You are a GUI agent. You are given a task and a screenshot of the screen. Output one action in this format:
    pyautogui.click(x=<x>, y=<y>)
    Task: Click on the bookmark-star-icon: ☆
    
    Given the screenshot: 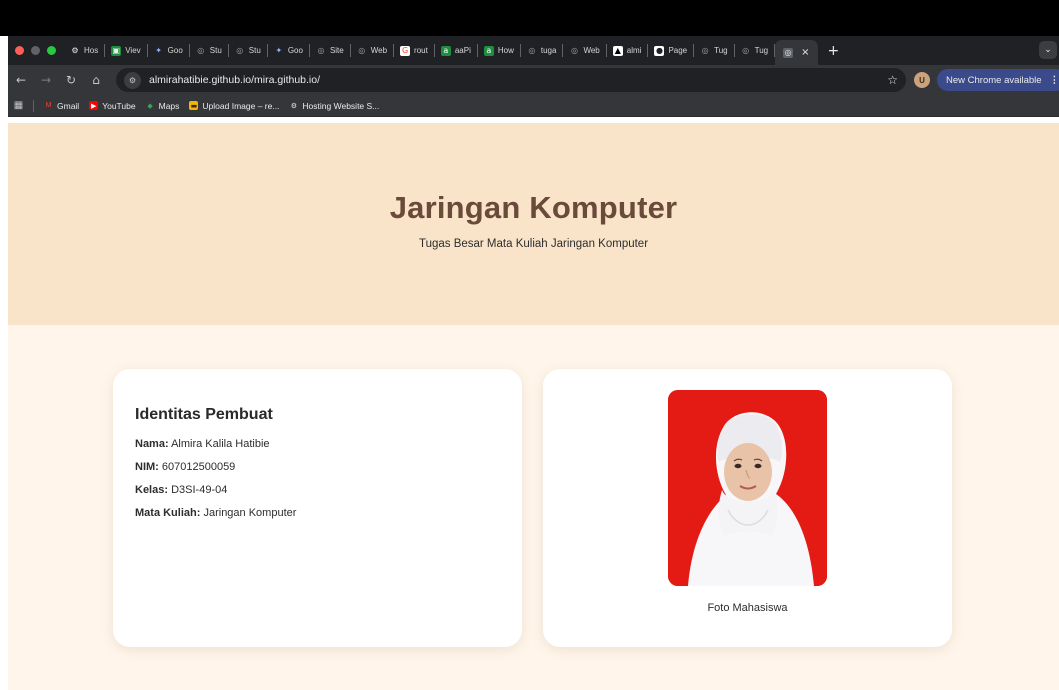 What is the action you would take?
    pyautogui.click(x=892, y=80)
    